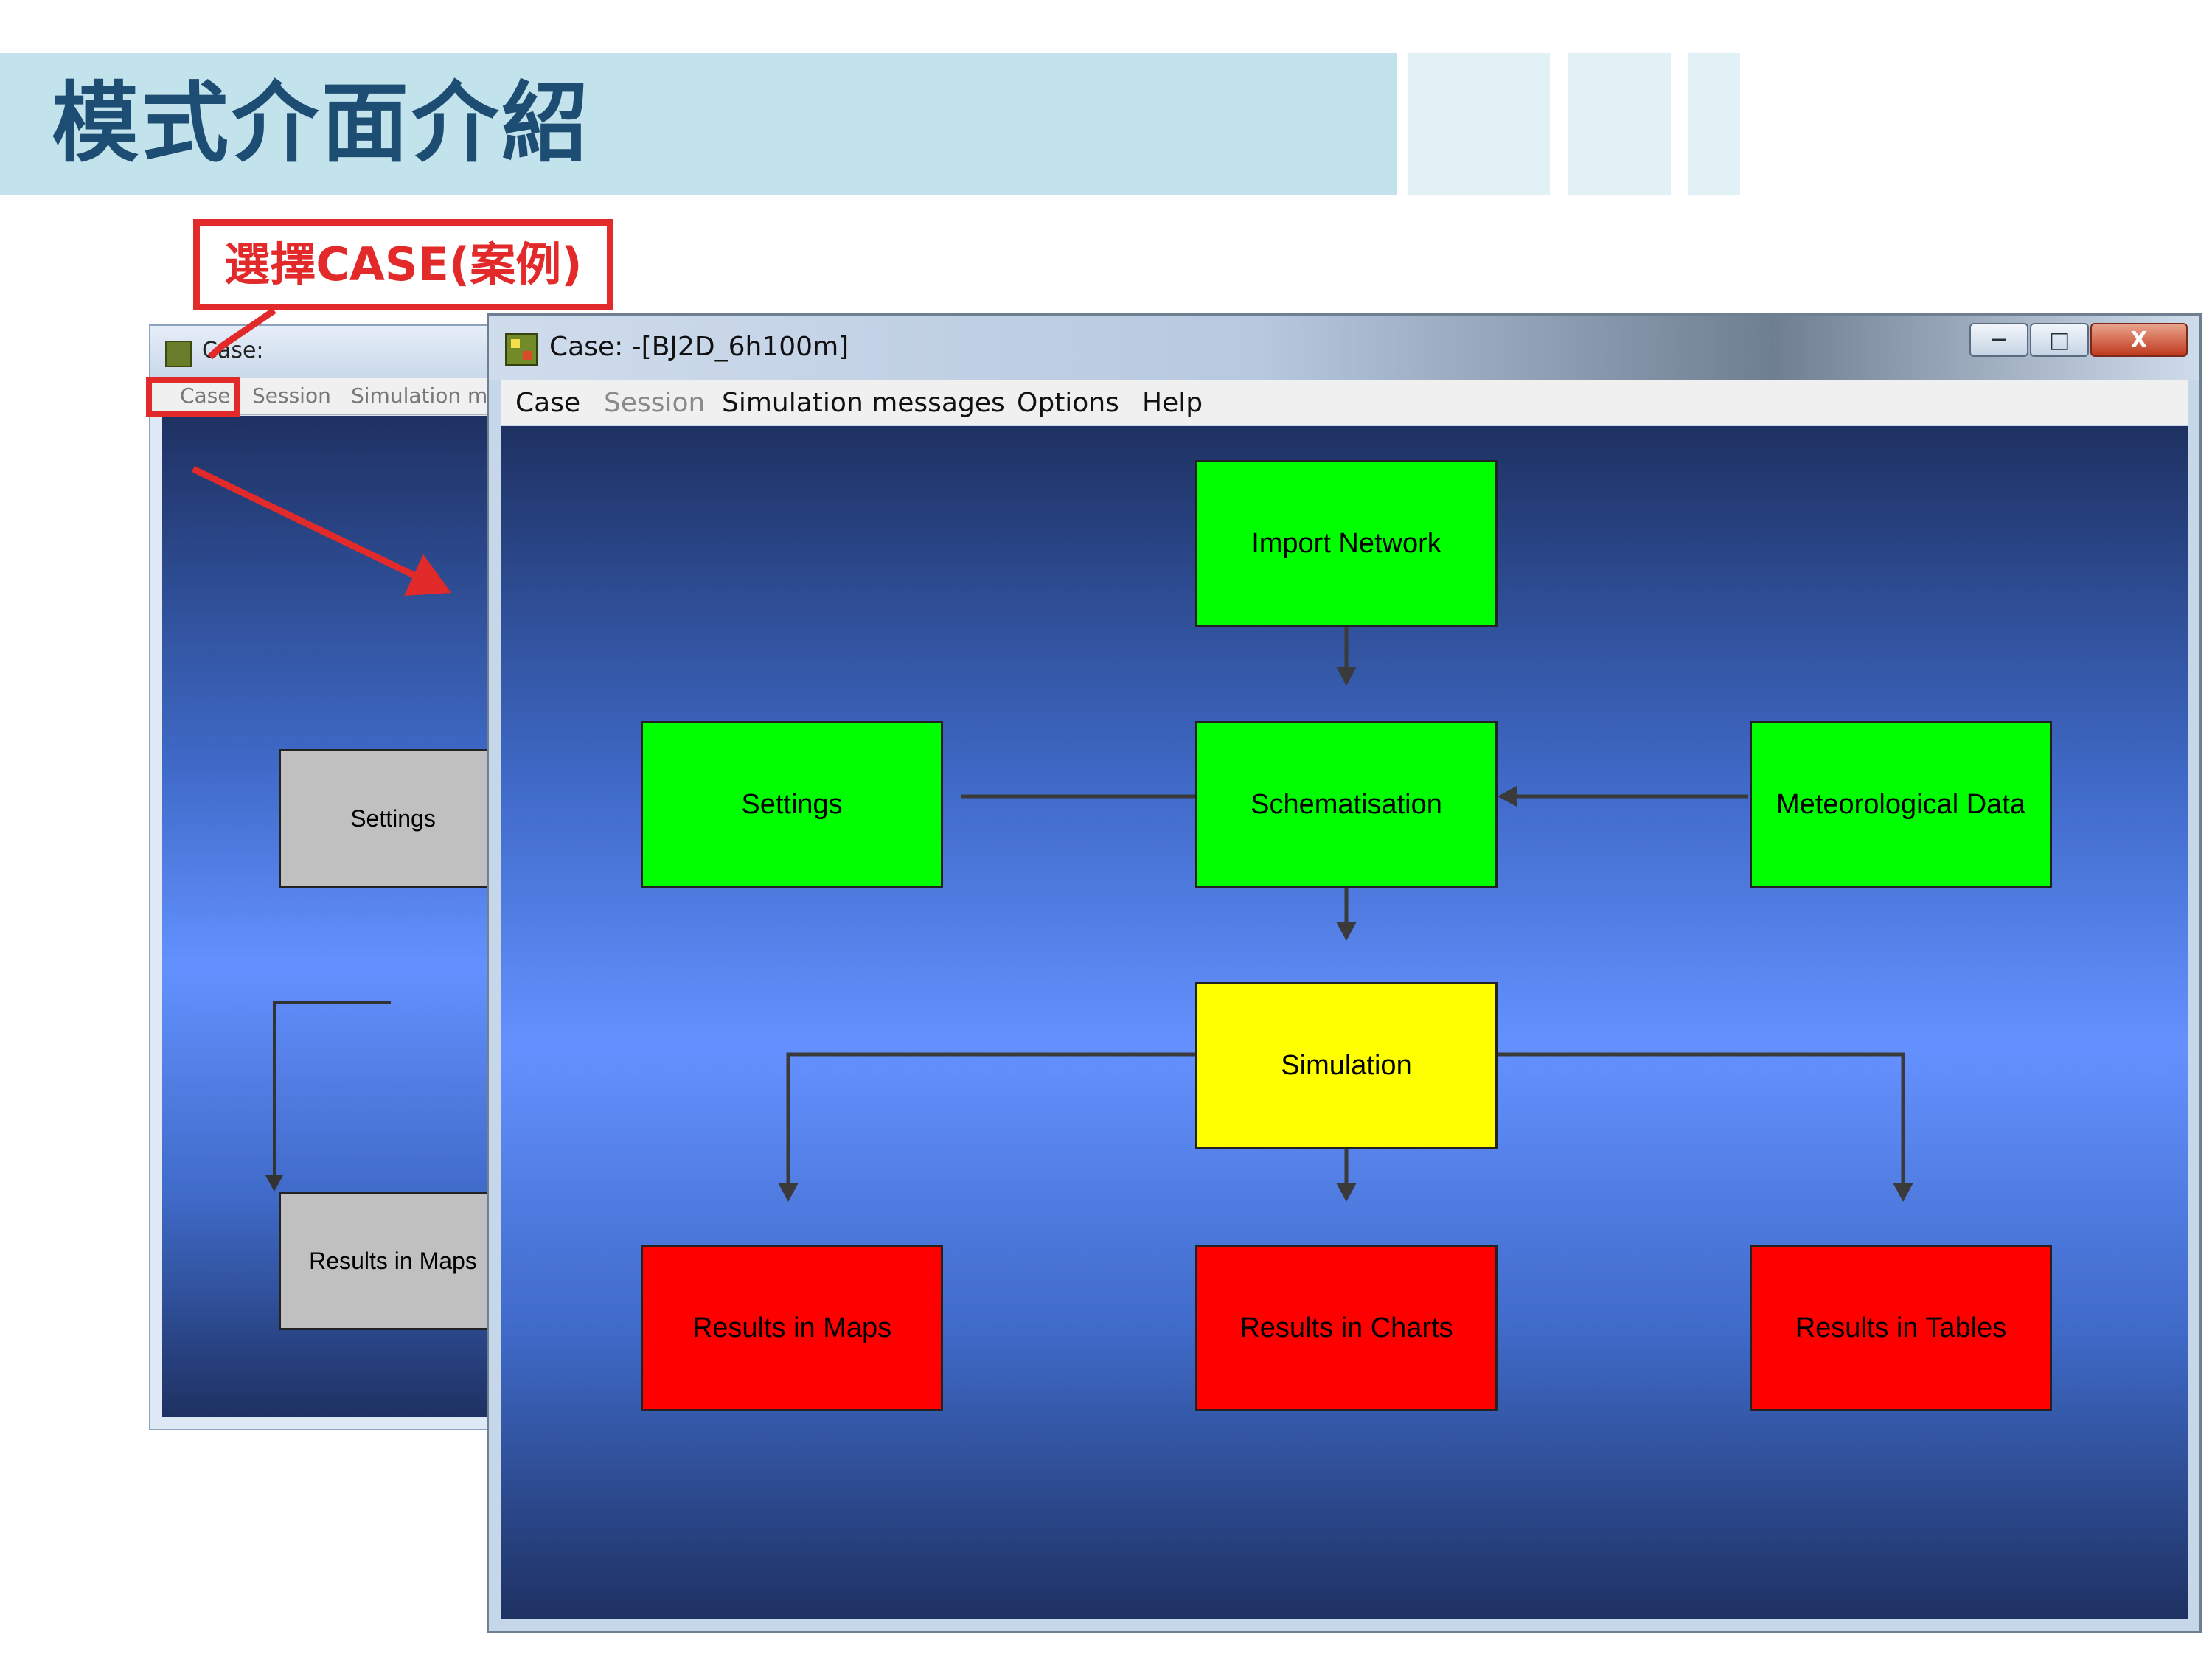 The image size is (2212, 1659). What do you see at coordinates (547, 403) in the screenshot?
I see `menu-case: Case` at bounding box center [547, 403].